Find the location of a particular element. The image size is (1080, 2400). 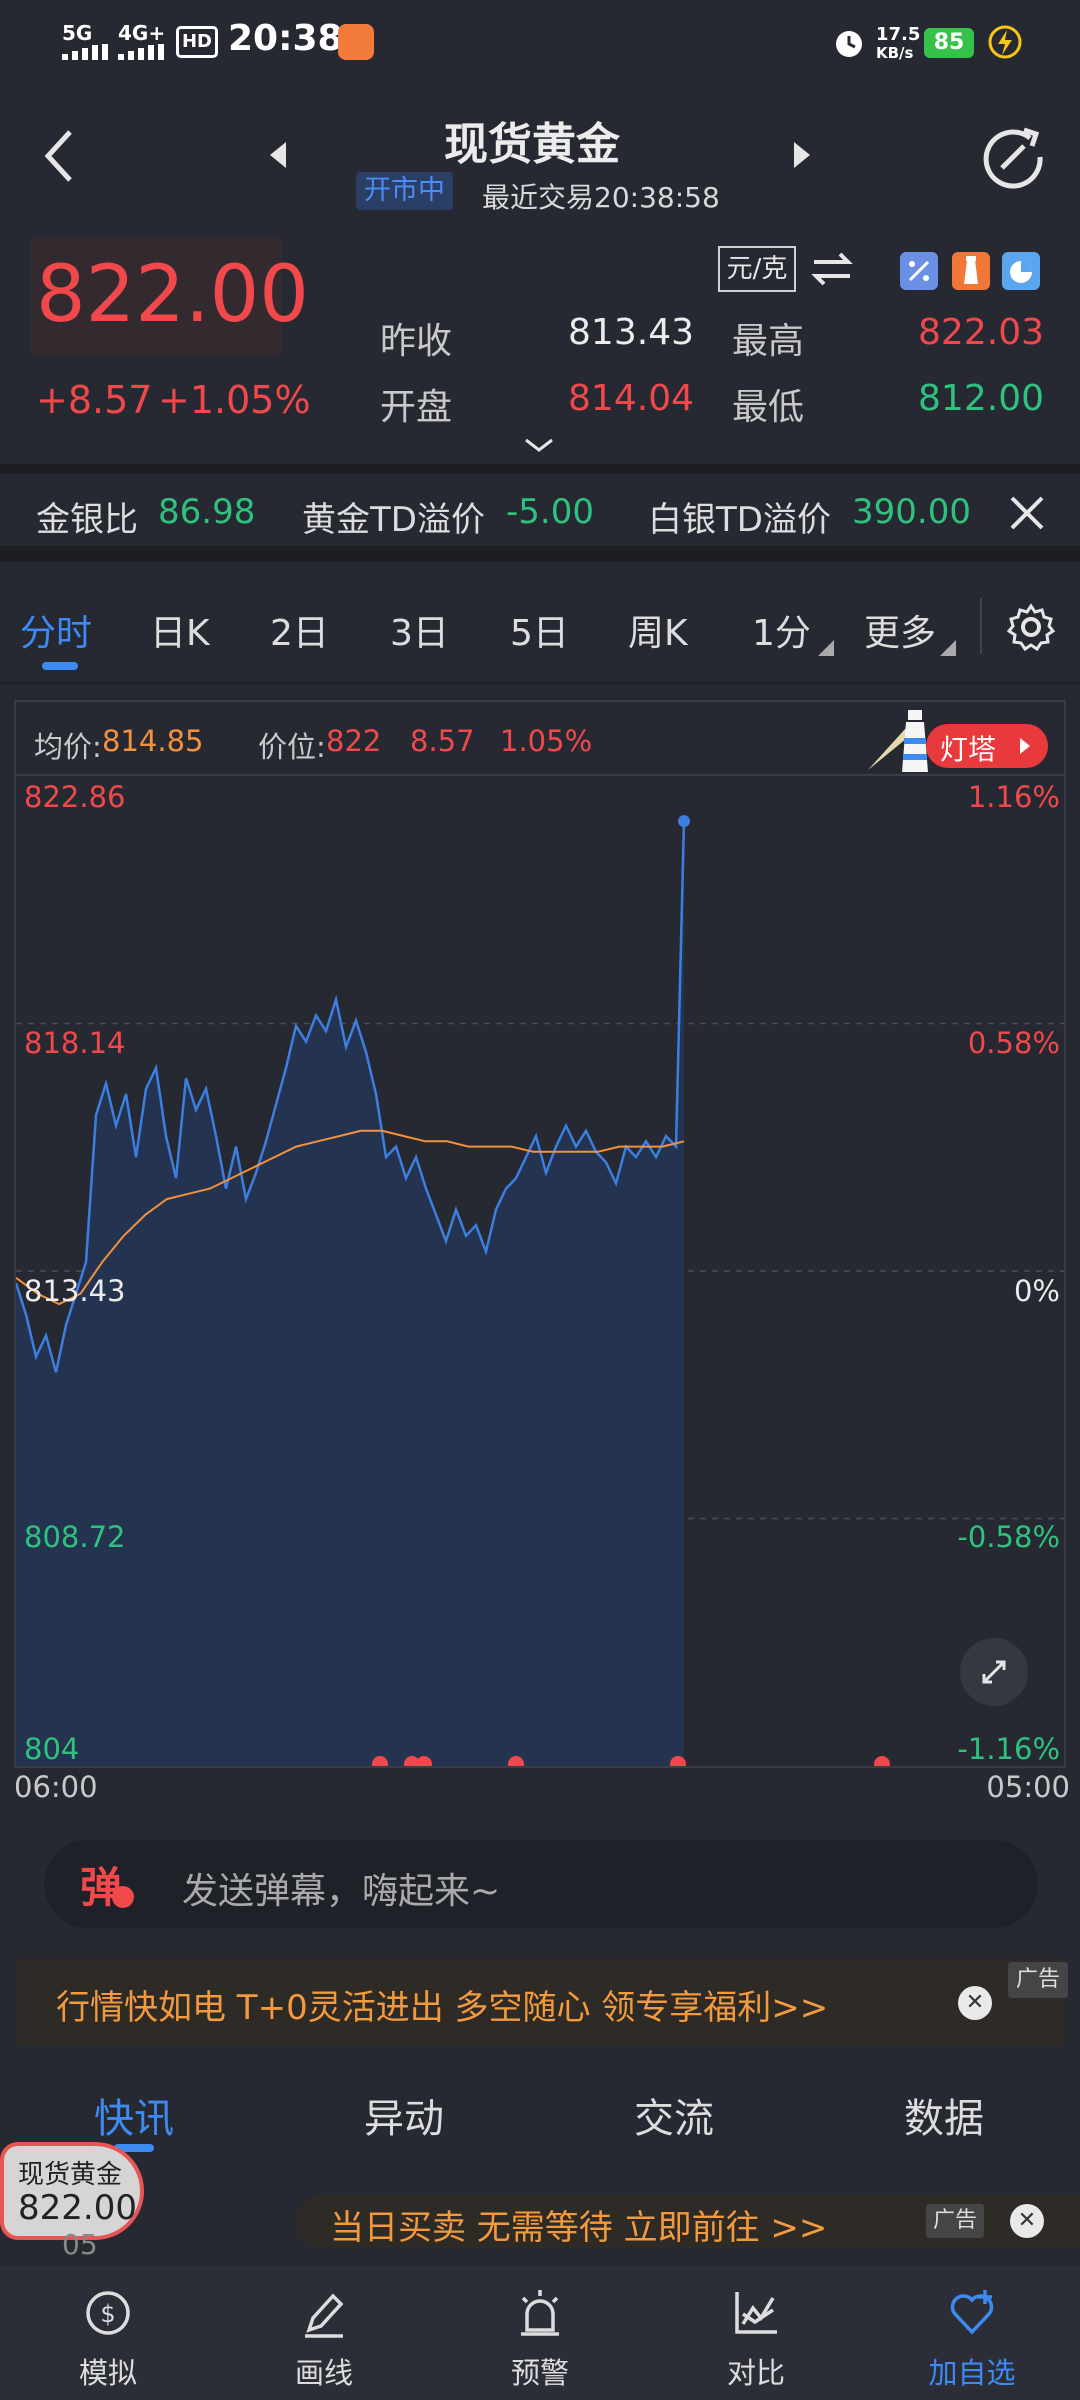

promo-text: 行情快如电 T+0灵活进出 多空随心 领专享福利>> is located at coordinates (442, 2008).